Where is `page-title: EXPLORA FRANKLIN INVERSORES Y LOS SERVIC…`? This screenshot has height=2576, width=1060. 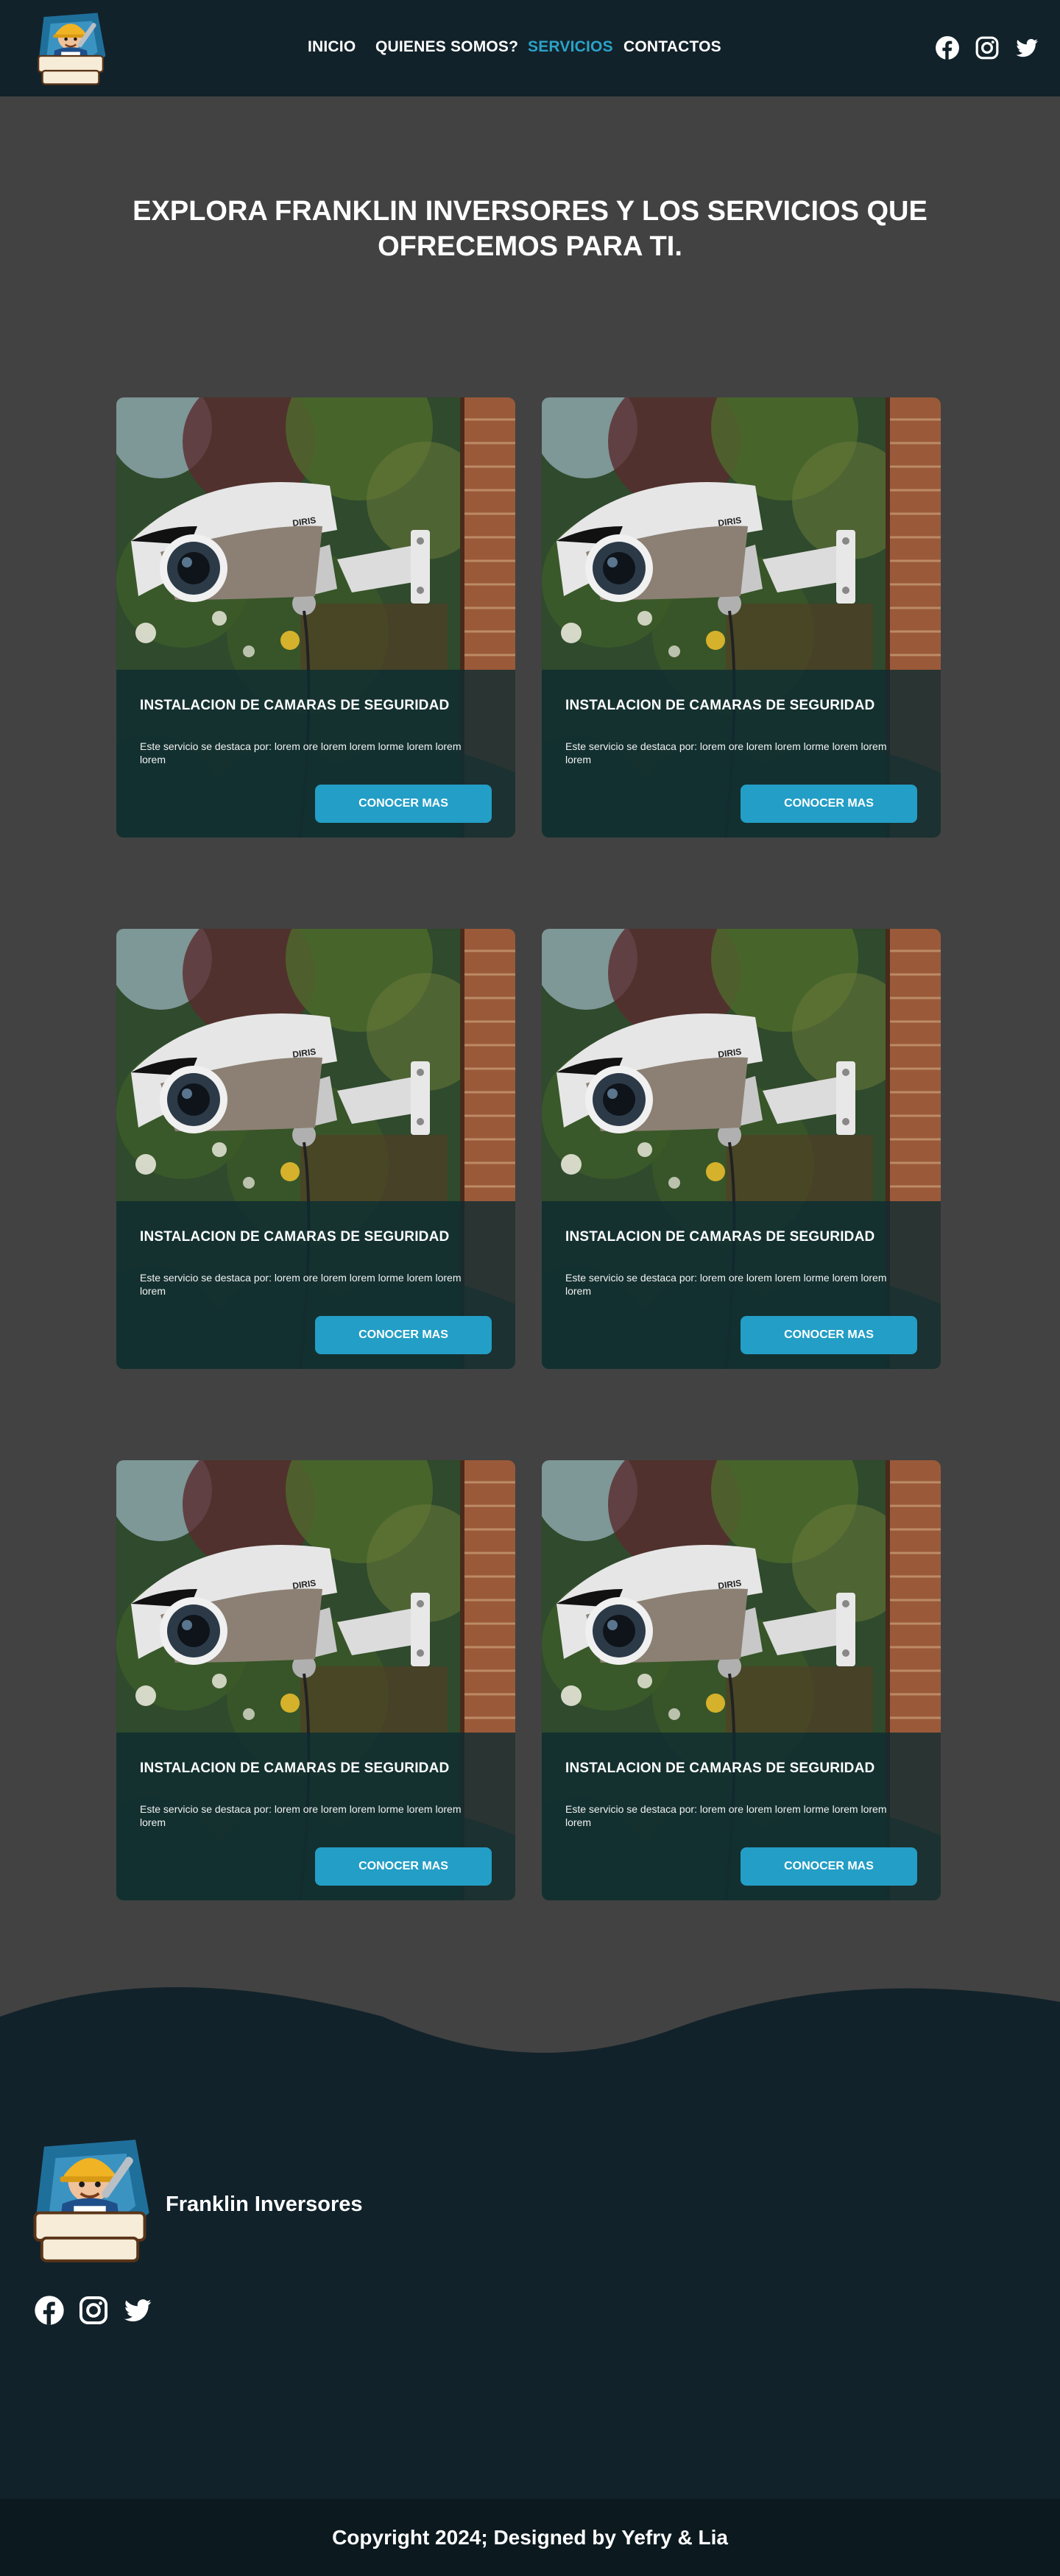 page-title: EXPLORA FRANKLIN INVERSORES Y LOS SERVIC… is located at coordinates (530, 229).